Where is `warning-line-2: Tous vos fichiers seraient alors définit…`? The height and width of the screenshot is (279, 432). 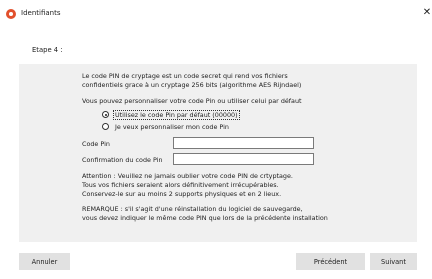
warning-line-2: Tous vos fichiers seraient alors définit… is located at coordinates (180, 185).